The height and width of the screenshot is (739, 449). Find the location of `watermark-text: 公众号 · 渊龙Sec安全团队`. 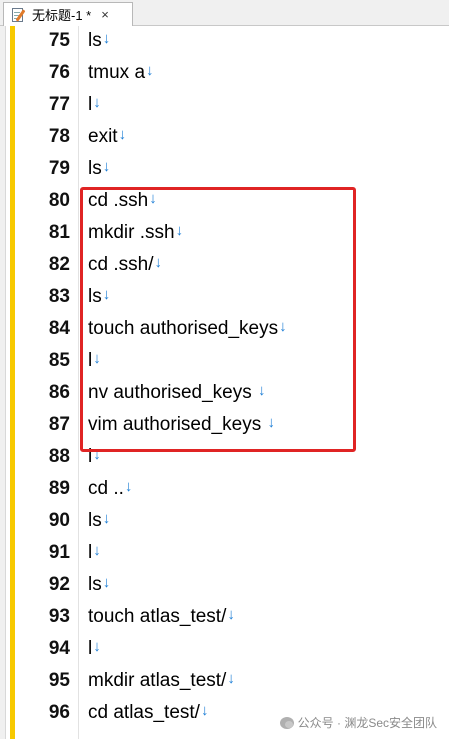

watermark-text: 公众号 · 渊龙Sec安全团队 is located at coordinates (367, 723).